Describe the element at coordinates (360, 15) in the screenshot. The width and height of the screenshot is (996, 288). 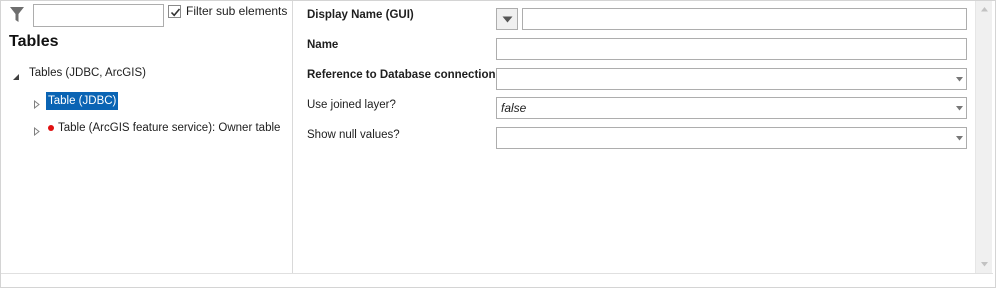
I see `display-name-label: Display Name (GUI)` at that location.